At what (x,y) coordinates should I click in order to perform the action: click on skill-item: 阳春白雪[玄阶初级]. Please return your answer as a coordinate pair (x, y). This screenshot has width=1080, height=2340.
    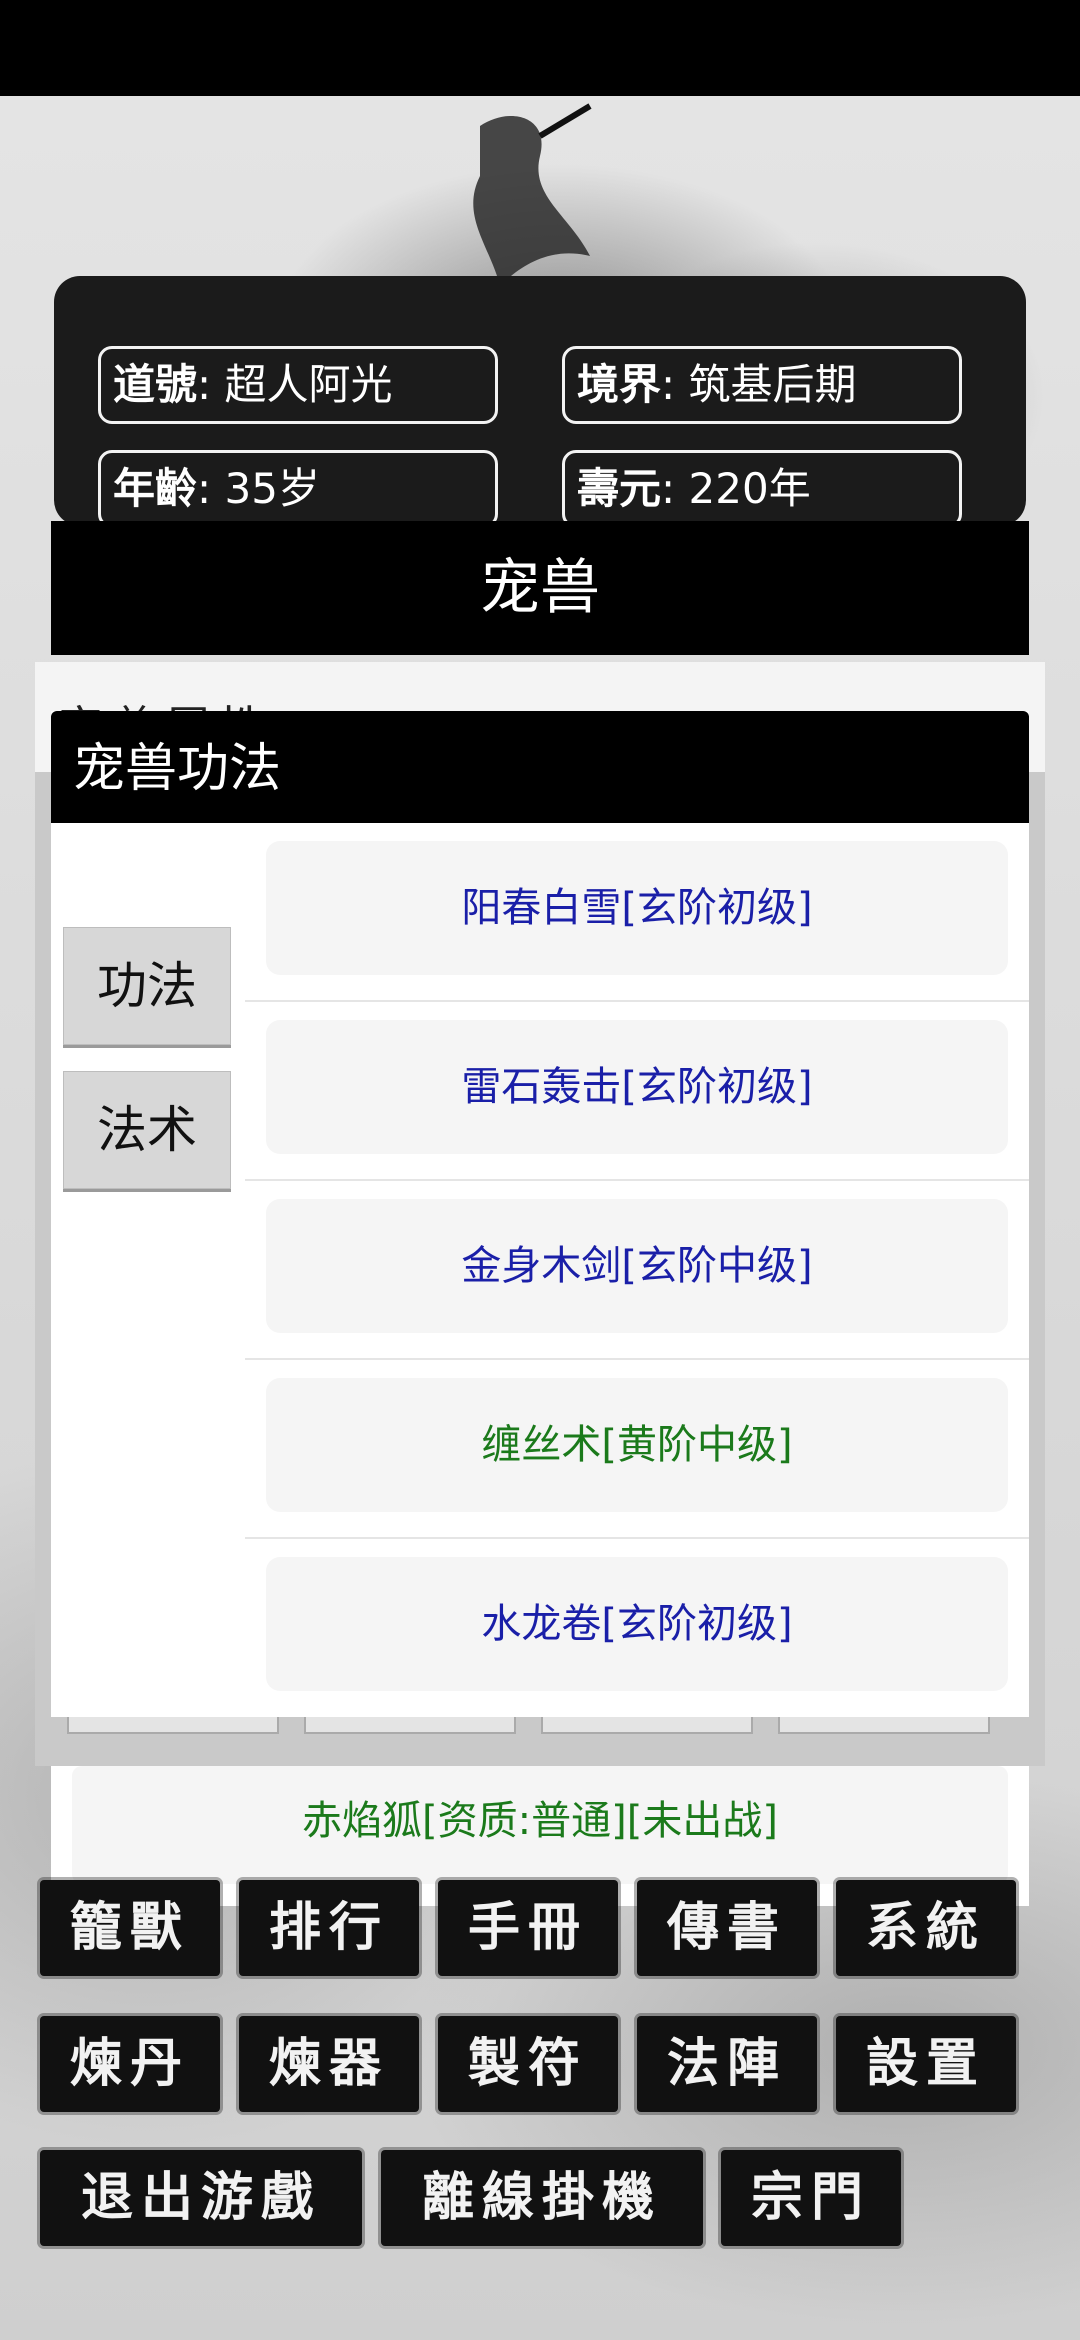
    Looking at the image, I should click on (637, 908).